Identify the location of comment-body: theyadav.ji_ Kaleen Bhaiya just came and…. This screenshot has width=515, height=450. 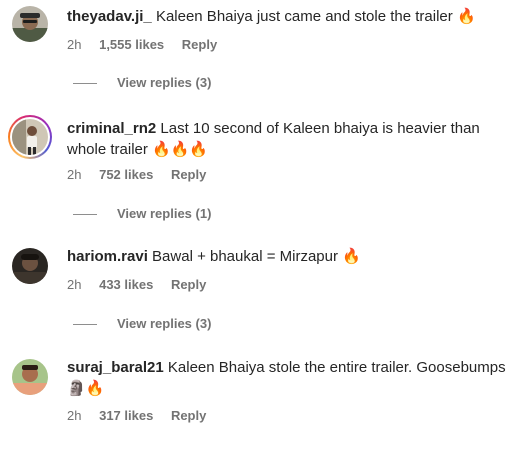
(287, 16).